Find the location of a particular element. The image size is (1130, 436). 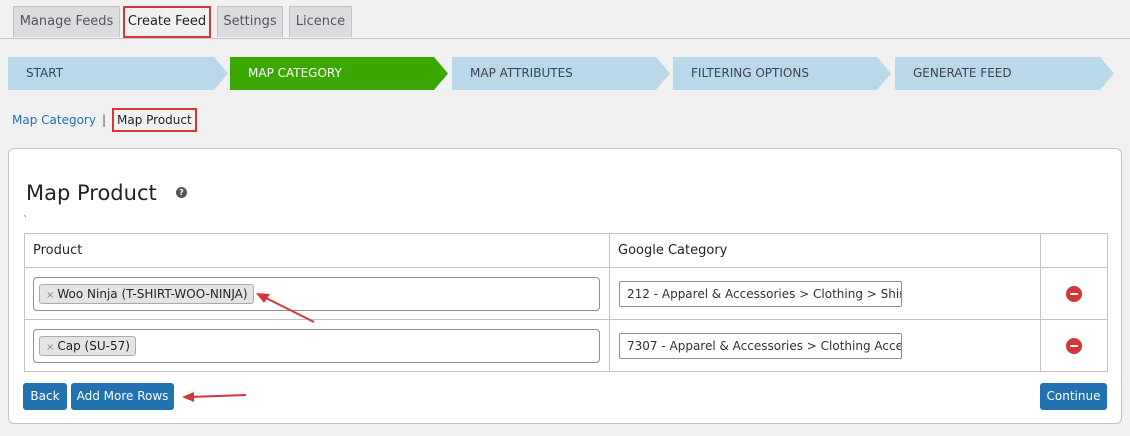

column-header-product: Product is located at coordinates (317, 250).